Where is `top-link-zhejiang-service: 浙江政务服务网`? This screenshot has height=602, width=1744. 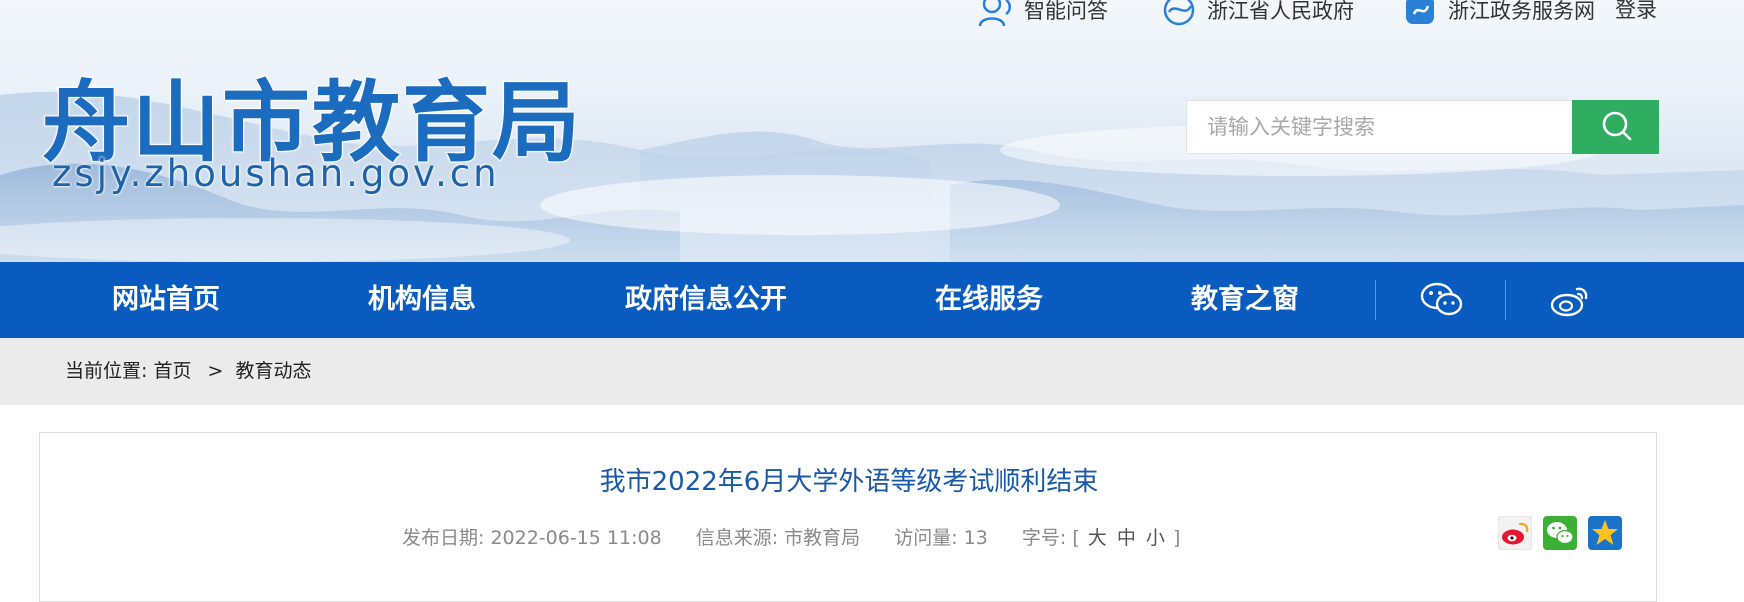
top-link-zhejiang-service: 浙江政务服务网 is located at coordinates (1498, 13).